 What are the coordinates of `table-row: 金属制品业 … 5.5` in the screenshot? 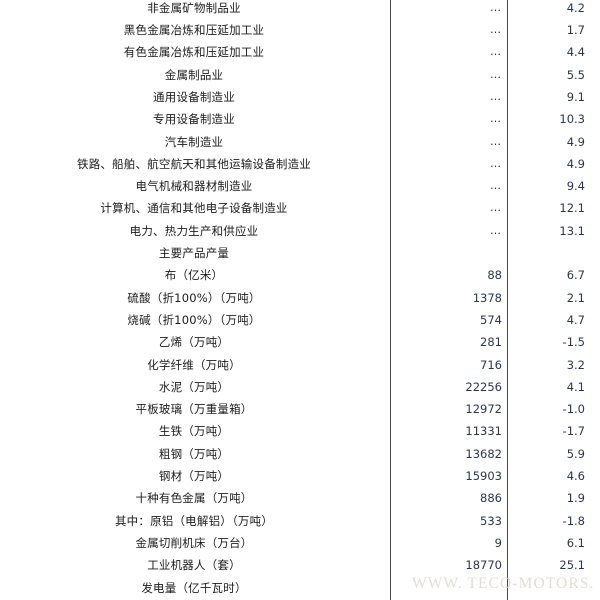 It's located at (300, 75).